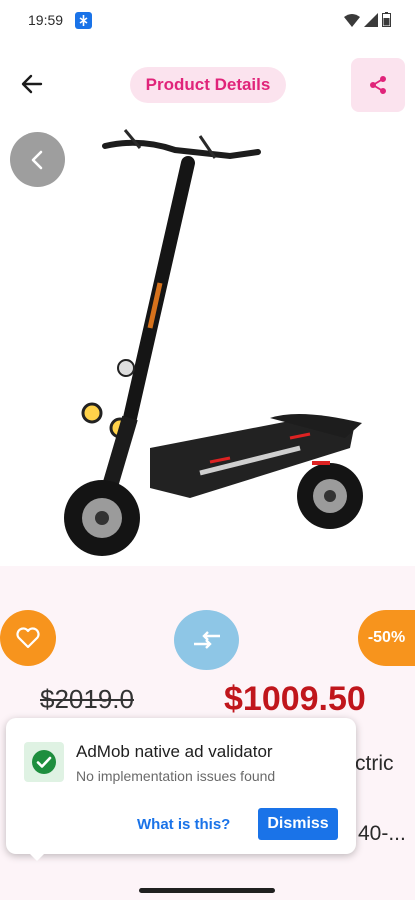  I want to click on share-button, so click(378, 85).